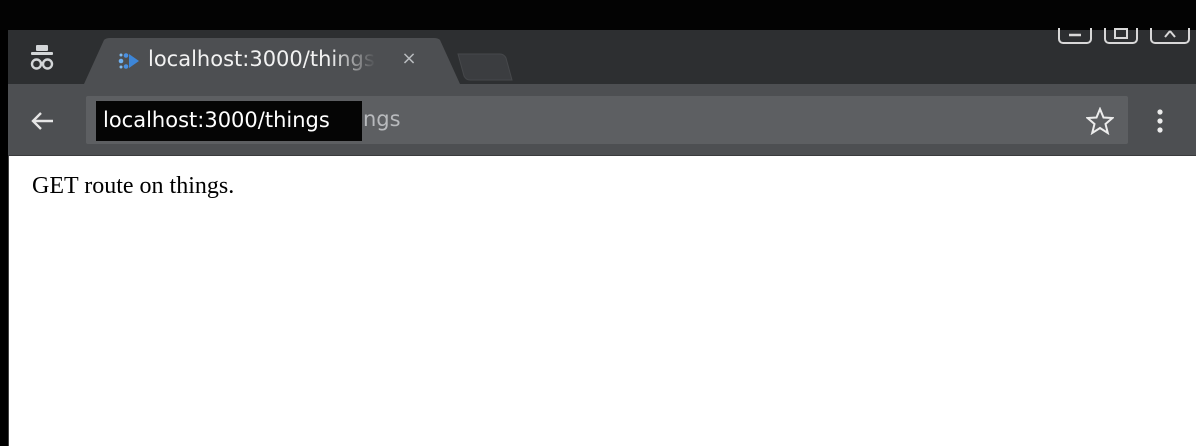  What do you see at coordinates (598, 15) in the screenshot?
I see `window-top-strip` at bounding box center [598, 15].